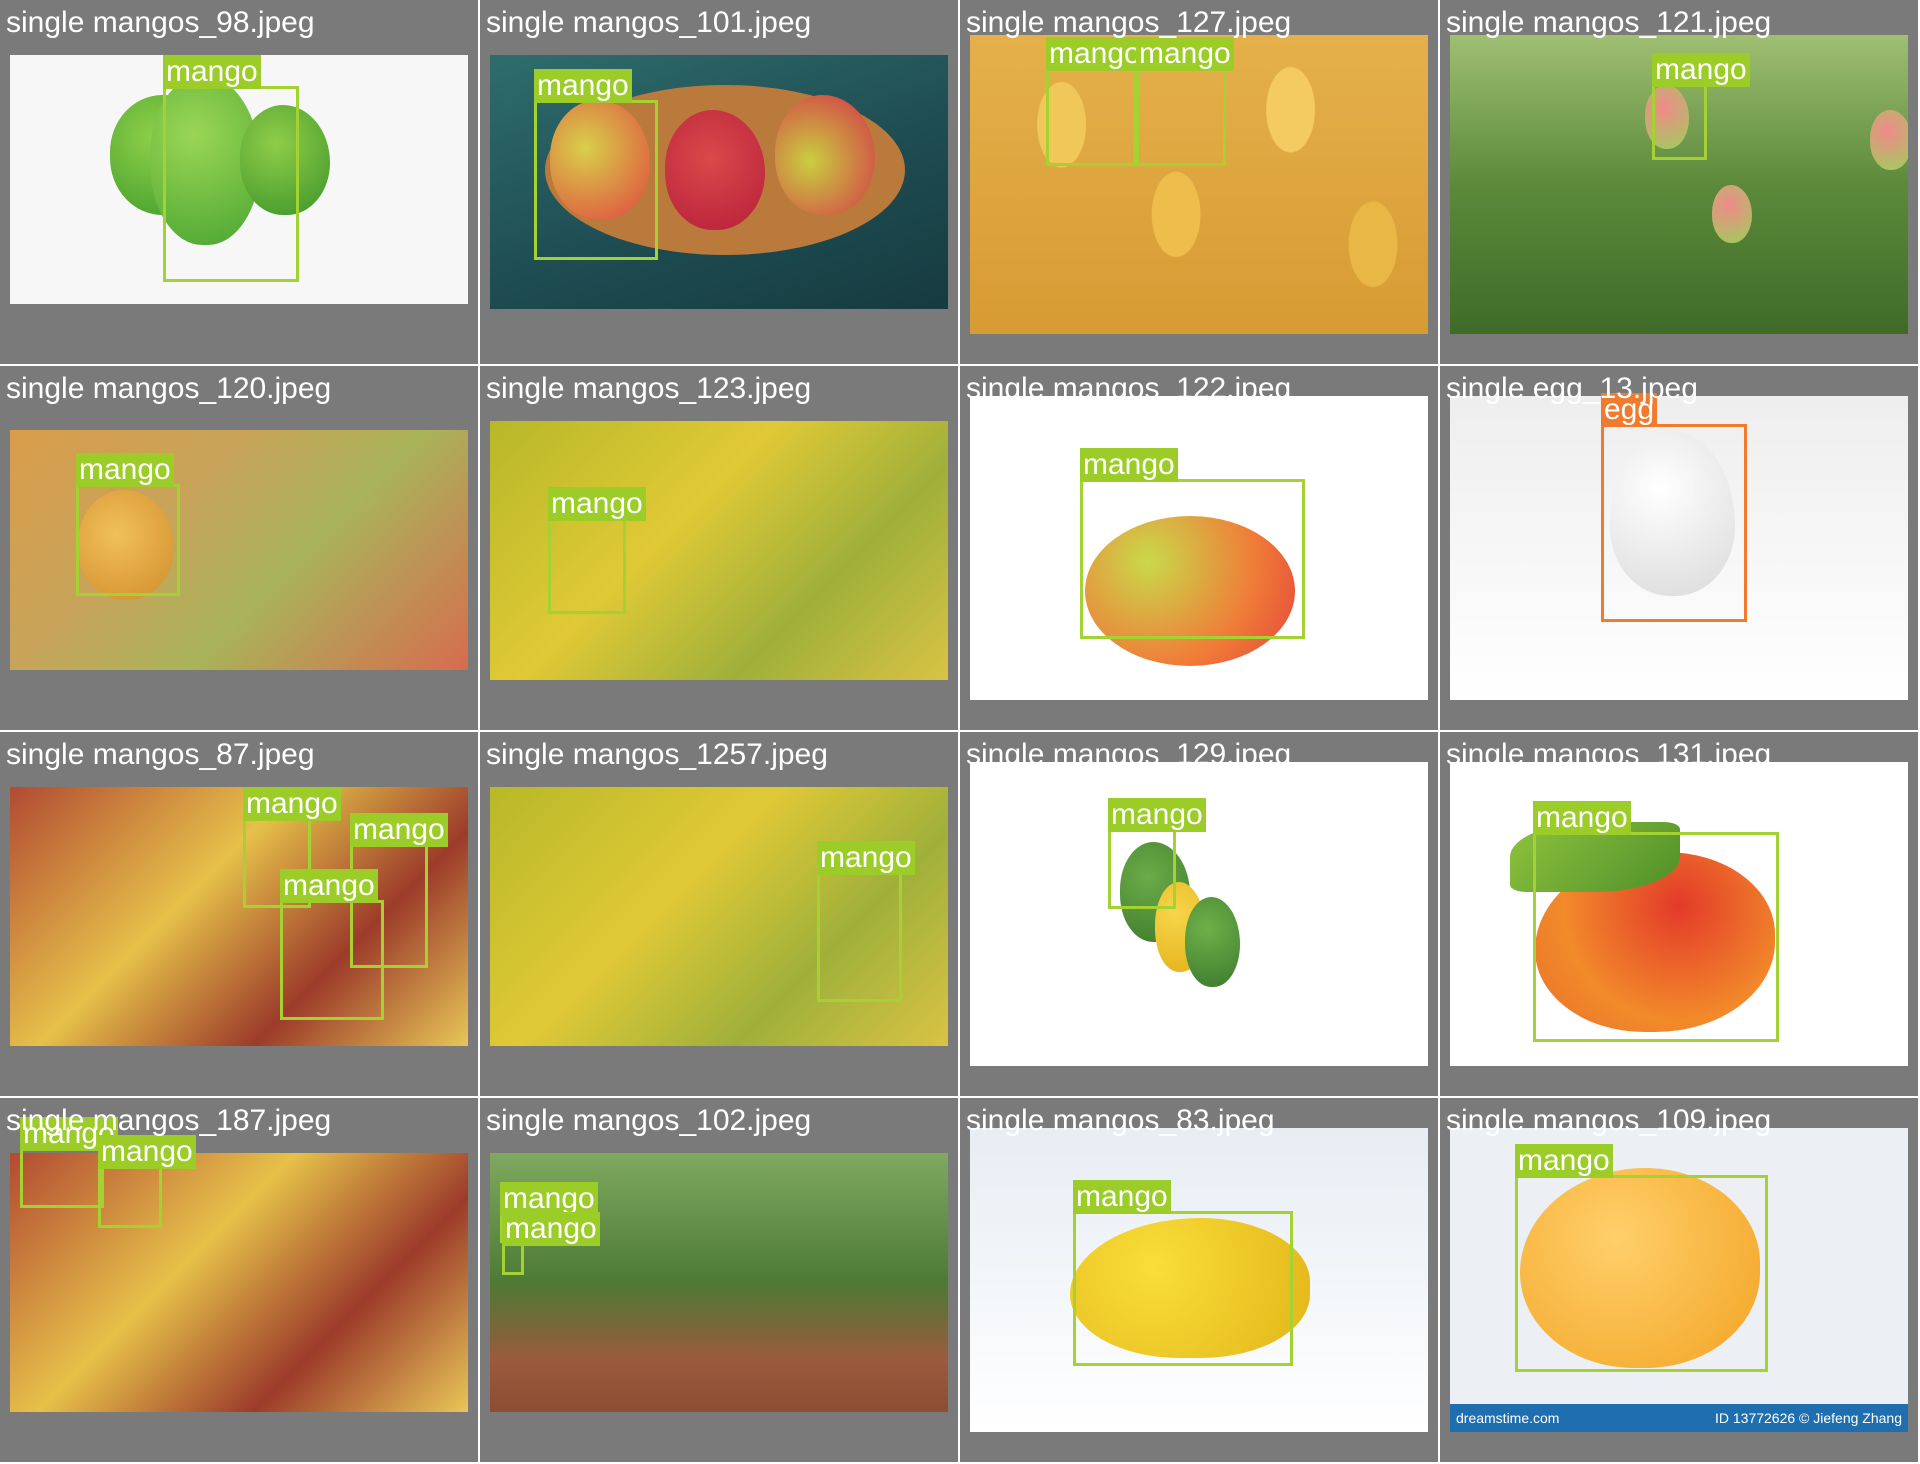 The height and width of the screenshot is (1464, 1920). What do you see at coordinates (649, 22) in the screenshot?
I see `tile-title: single mangos_101.jpeg` at bounding box center [649, 22].